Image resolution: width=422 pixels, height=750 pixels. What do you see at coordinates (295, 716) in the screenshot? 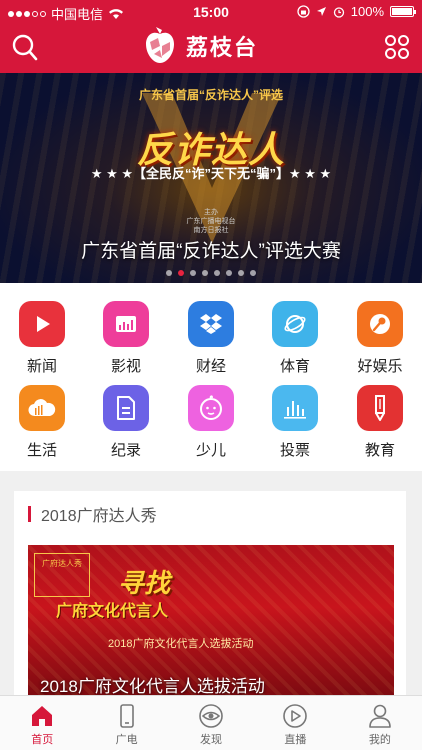
I see `play-circle-icon` at bounding box center [295, 716].